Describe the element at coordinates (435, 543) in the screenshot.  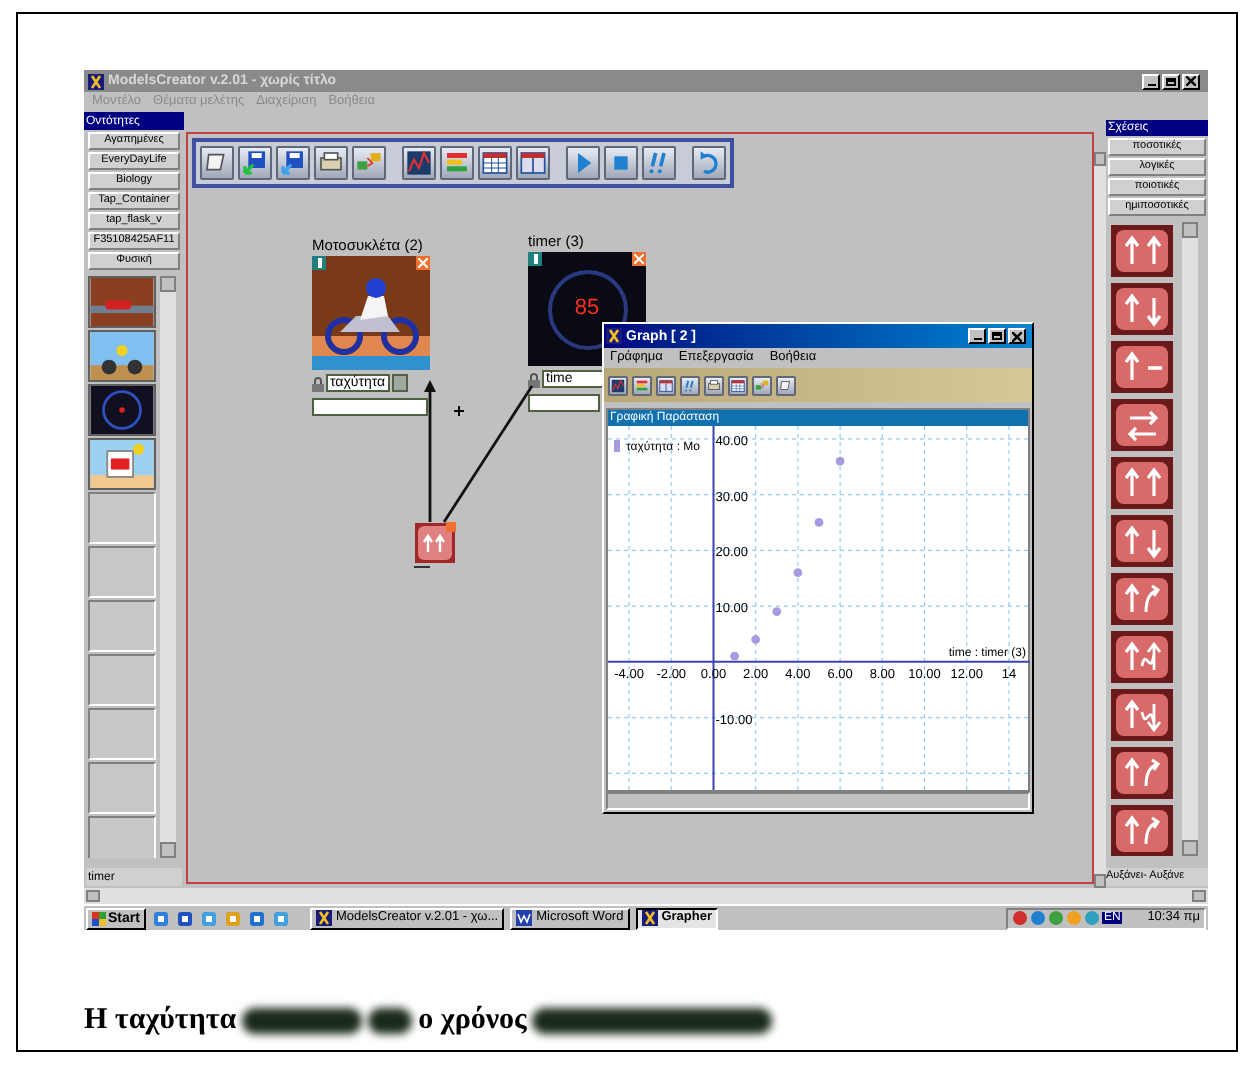
I see `relation-node` at that location.